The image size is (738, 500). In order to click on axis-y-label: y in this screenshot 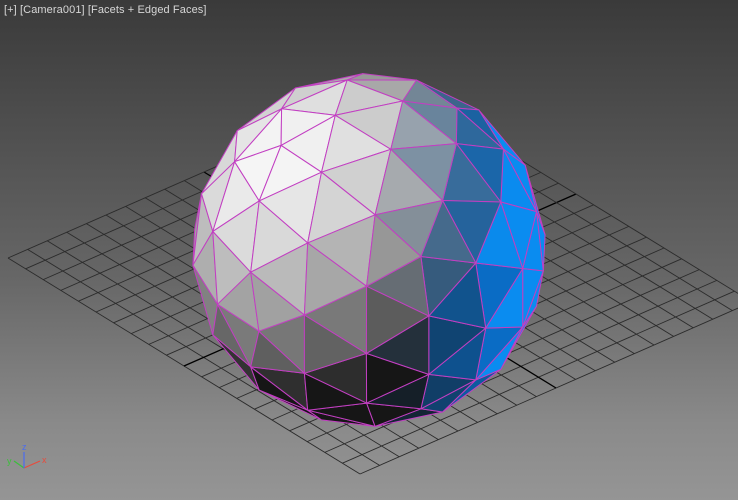, I will do `click(9, 461)`.